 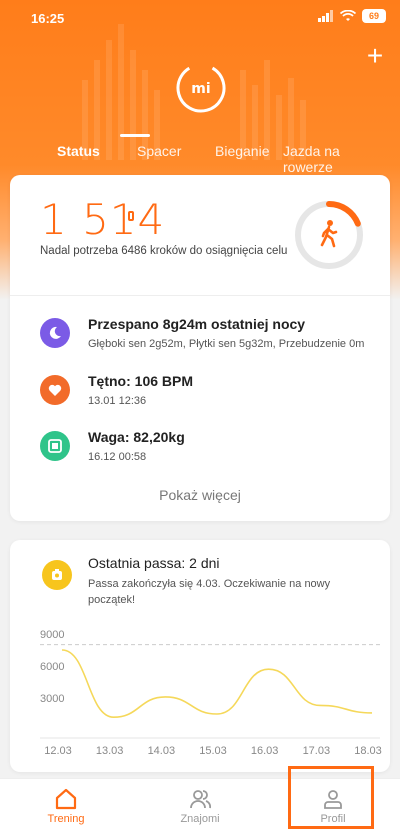 What do you see at coordinates (374, 16) in the screenshot?
I see `battery-icon: 69` at bounding box center [374, 16].